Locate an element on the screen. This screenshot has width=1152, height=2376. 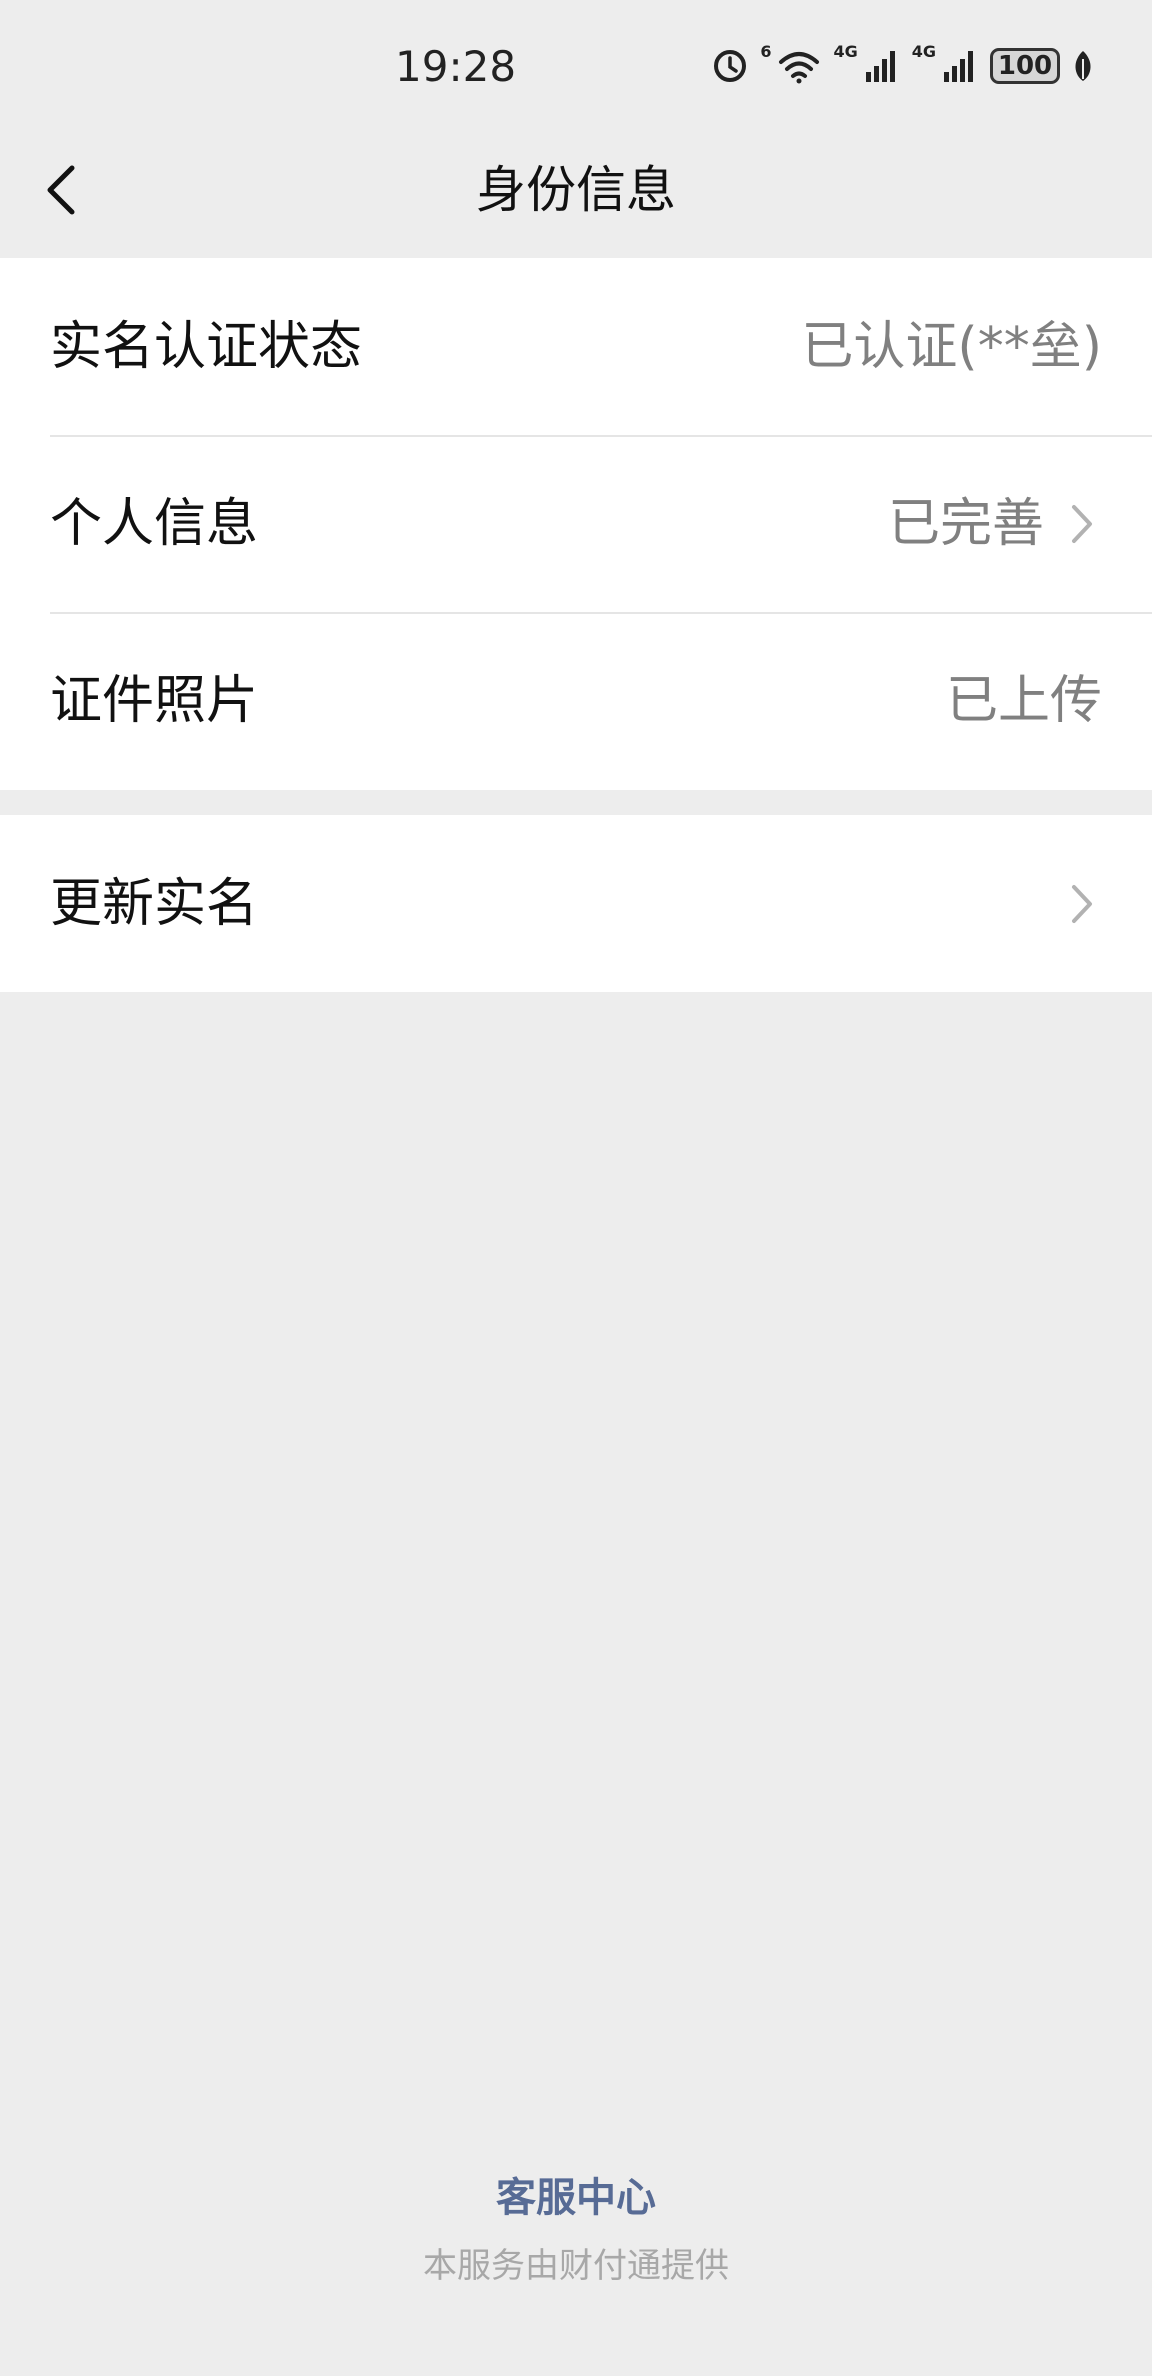
update-real-name-row: 更新实名 is located at coordinates (576, 903).